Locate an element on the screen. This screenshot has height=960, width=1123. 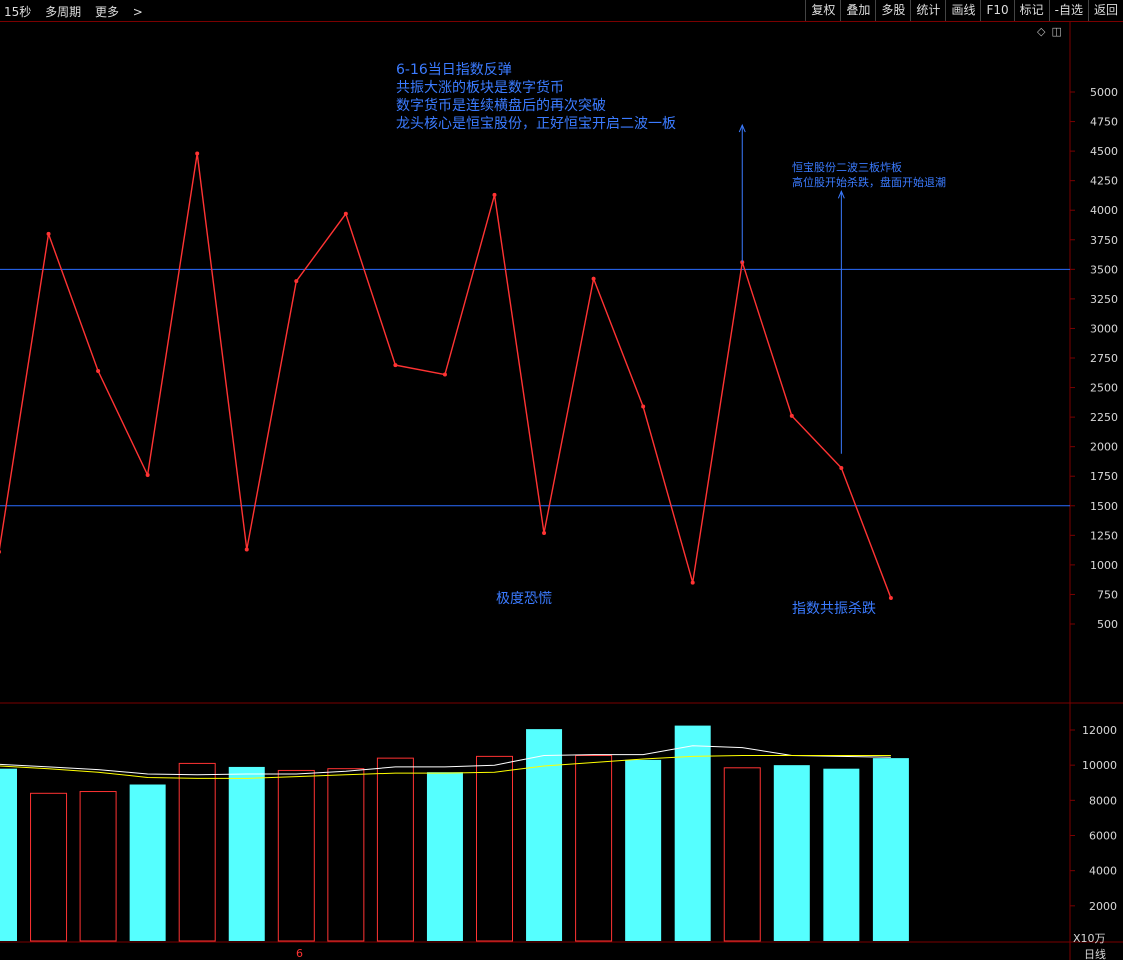
mark-button: 标记 is located at coordinates (1031, 10).